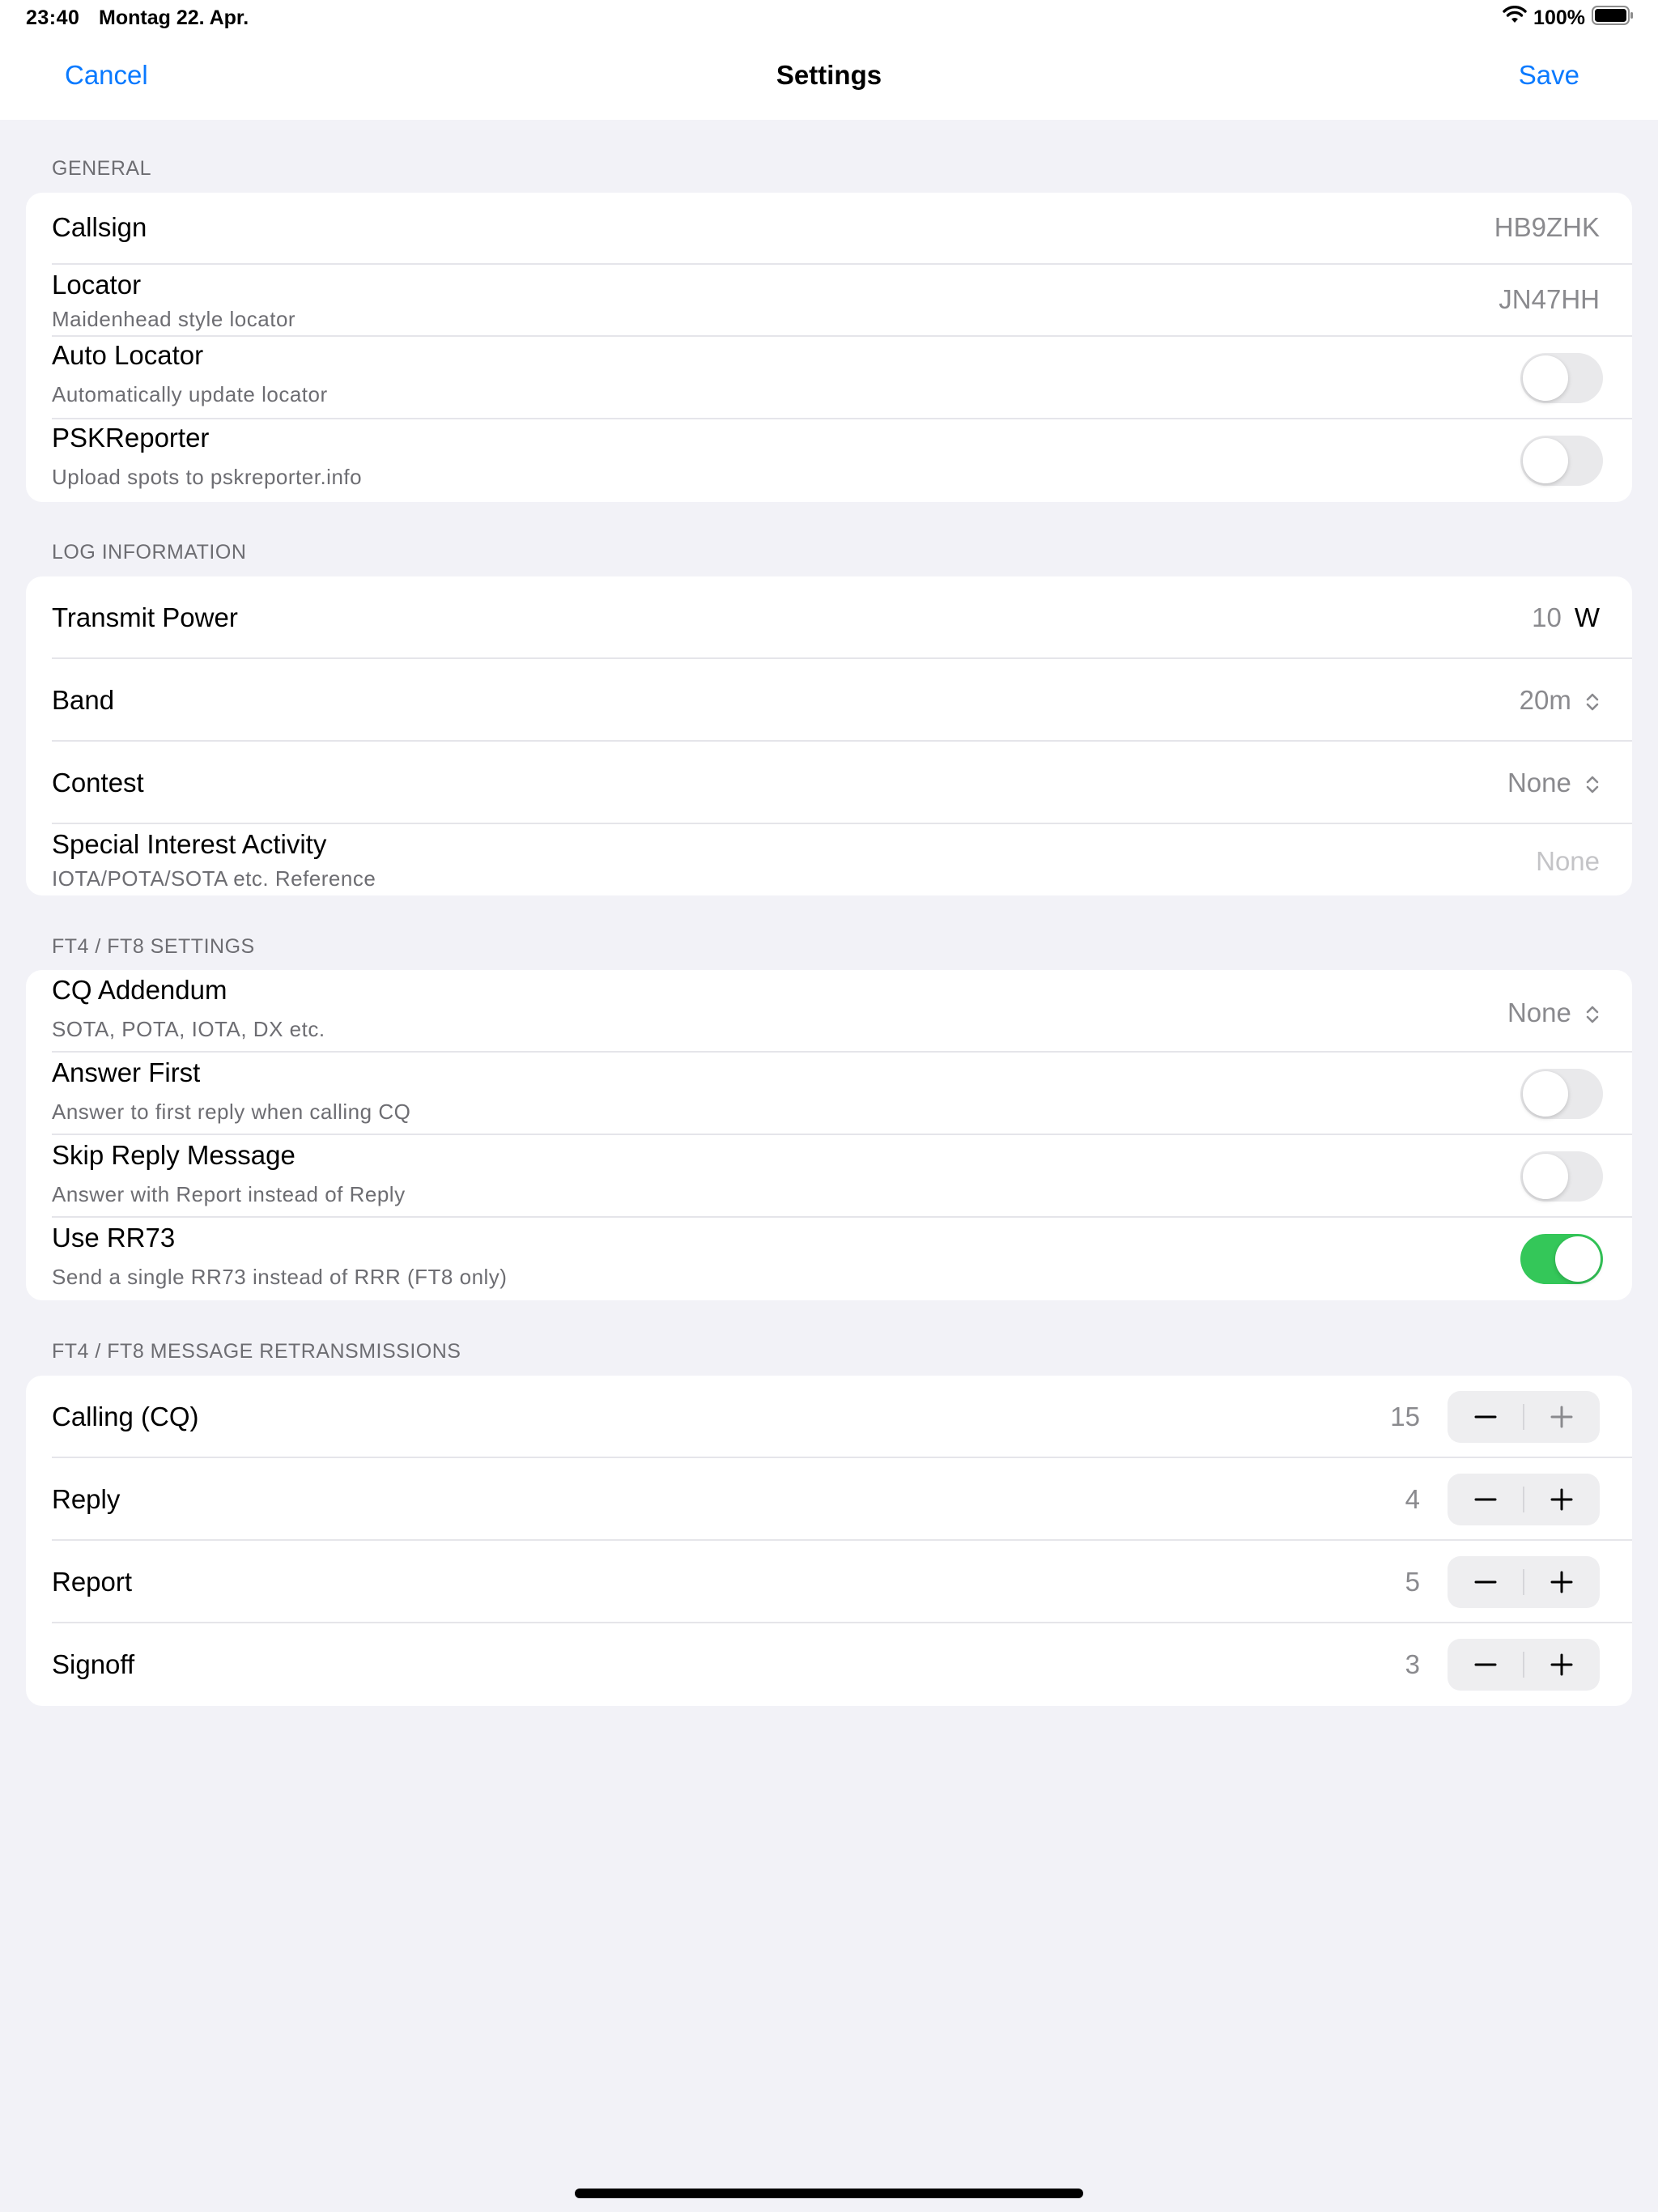 The width and height of the screenshot is (1658, 2212). What do you see at coordinates (829, 2194) in the screenshot?
I see `home-indicator` at bounding box center [829, 2194].